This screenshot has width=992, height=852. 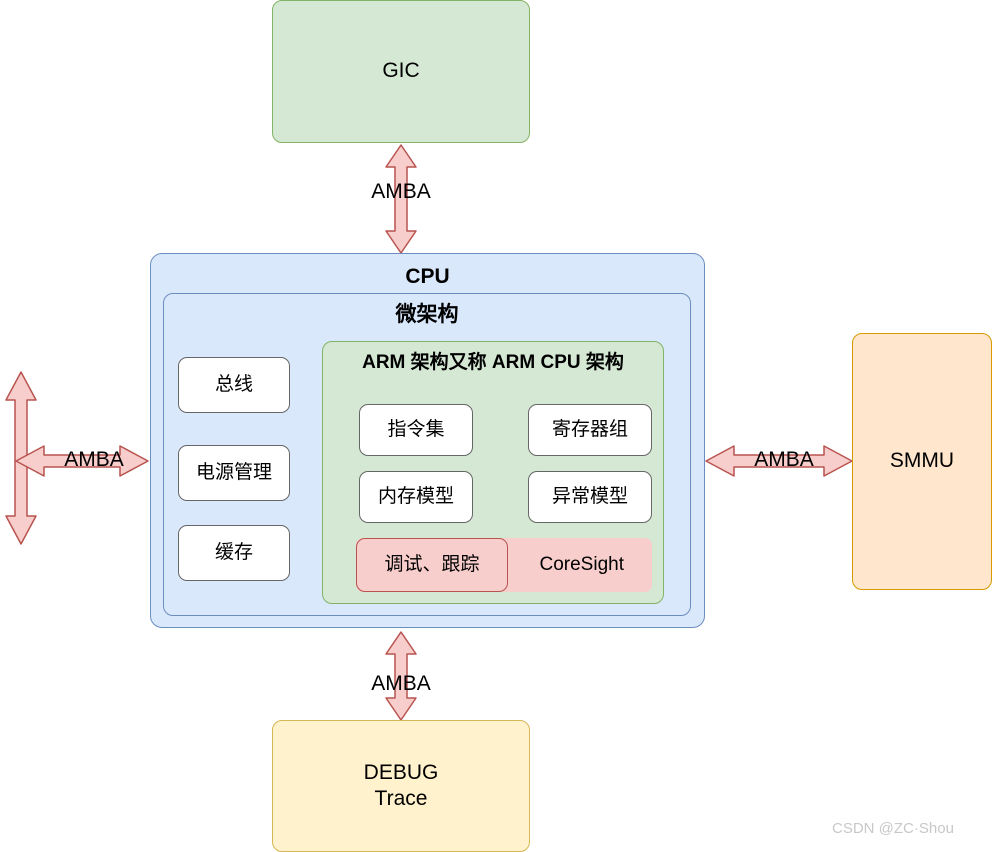 I want to click on node-debug-trace-inner-label: 调试、跟踪, so click(x=432, y=565).